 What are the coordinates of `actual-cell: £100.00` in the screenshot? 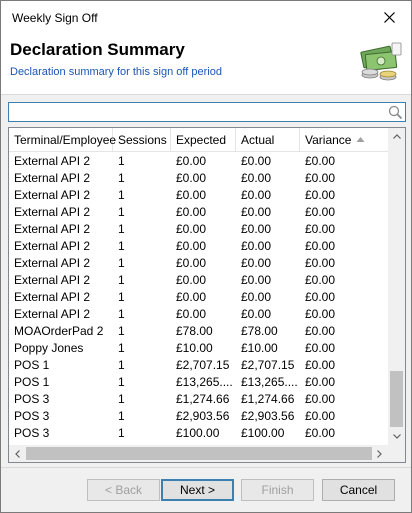 It's located at (263, 433).